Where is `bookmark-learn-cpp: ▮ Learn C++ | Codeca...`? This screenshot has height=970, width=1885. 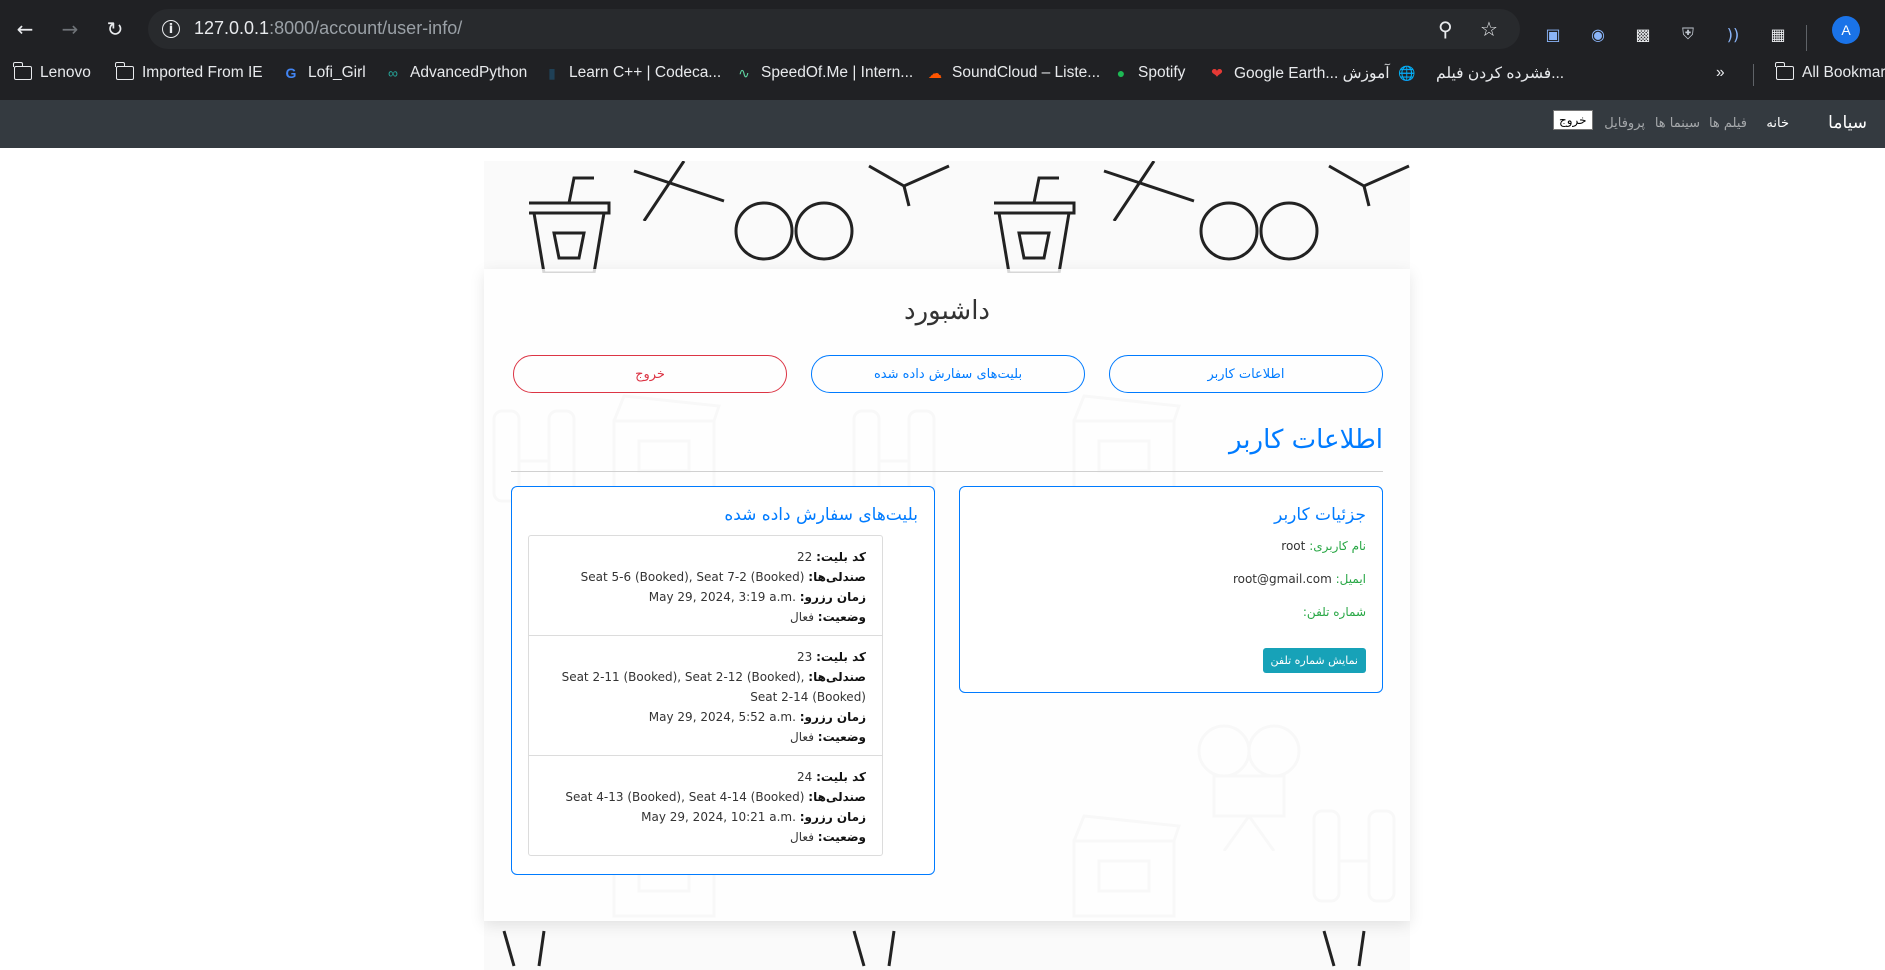
bookmark-learn-cpp: ▮ Learn C++ | Codeca... is located at coordinates (632, 73).